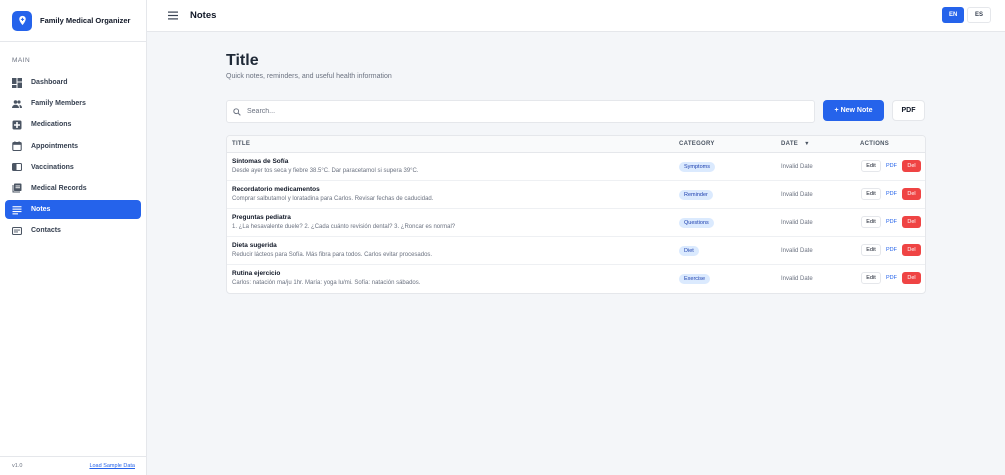 This screenshot has height=475, width=1005. I want to click on sidebar-item-dashboard: Dashboard, so click(73, 82).